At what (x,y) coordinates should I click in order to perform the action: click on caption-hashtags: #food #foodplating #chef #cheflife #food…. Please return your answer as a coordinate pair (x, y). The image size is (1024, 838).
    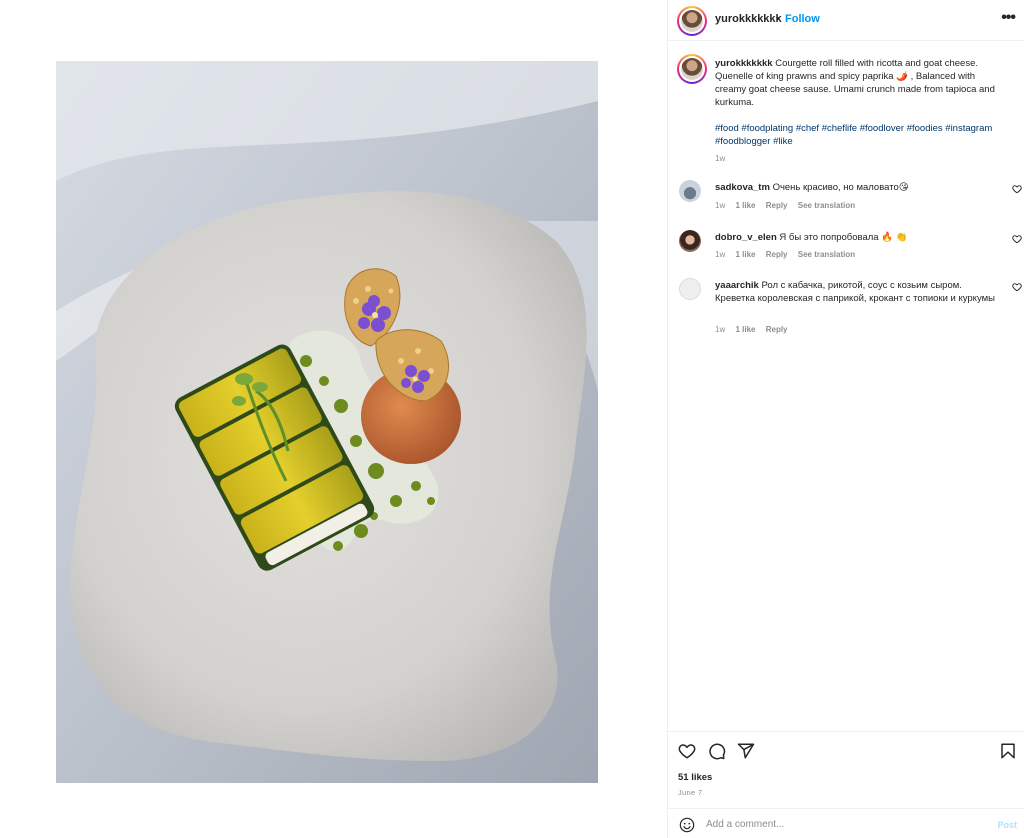
    Looking at the image, I should click on (860, 135).